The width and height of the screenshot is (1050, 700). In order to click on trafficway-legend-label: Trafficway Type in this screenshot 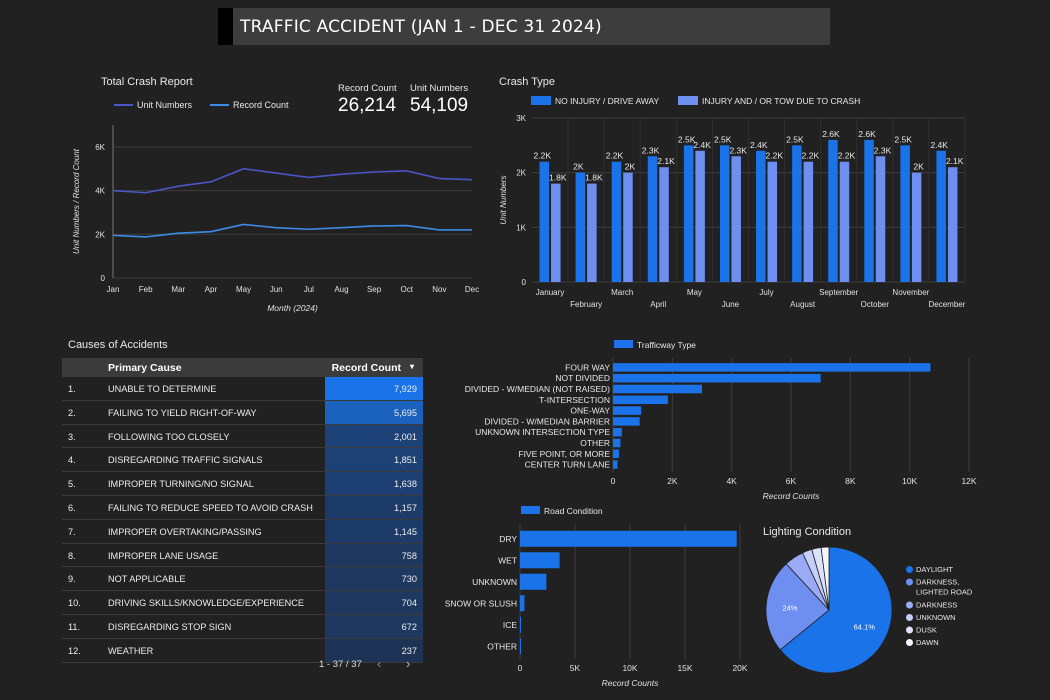, I will do `click(666, 345)`.